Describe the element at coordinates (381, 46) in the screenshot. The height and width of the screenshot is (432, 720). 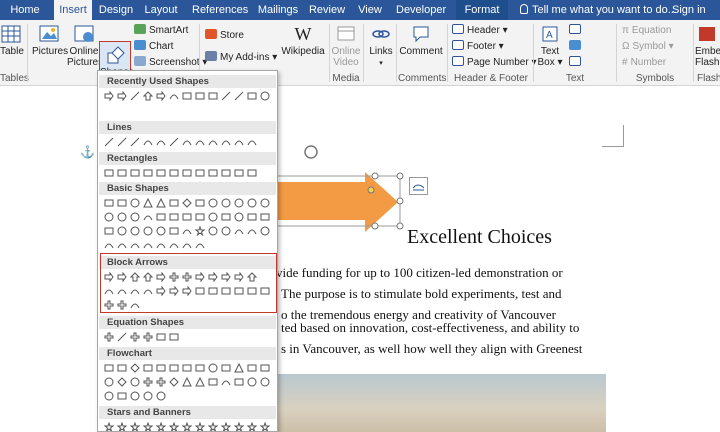
I see `links-button: Links ▾` at that location.